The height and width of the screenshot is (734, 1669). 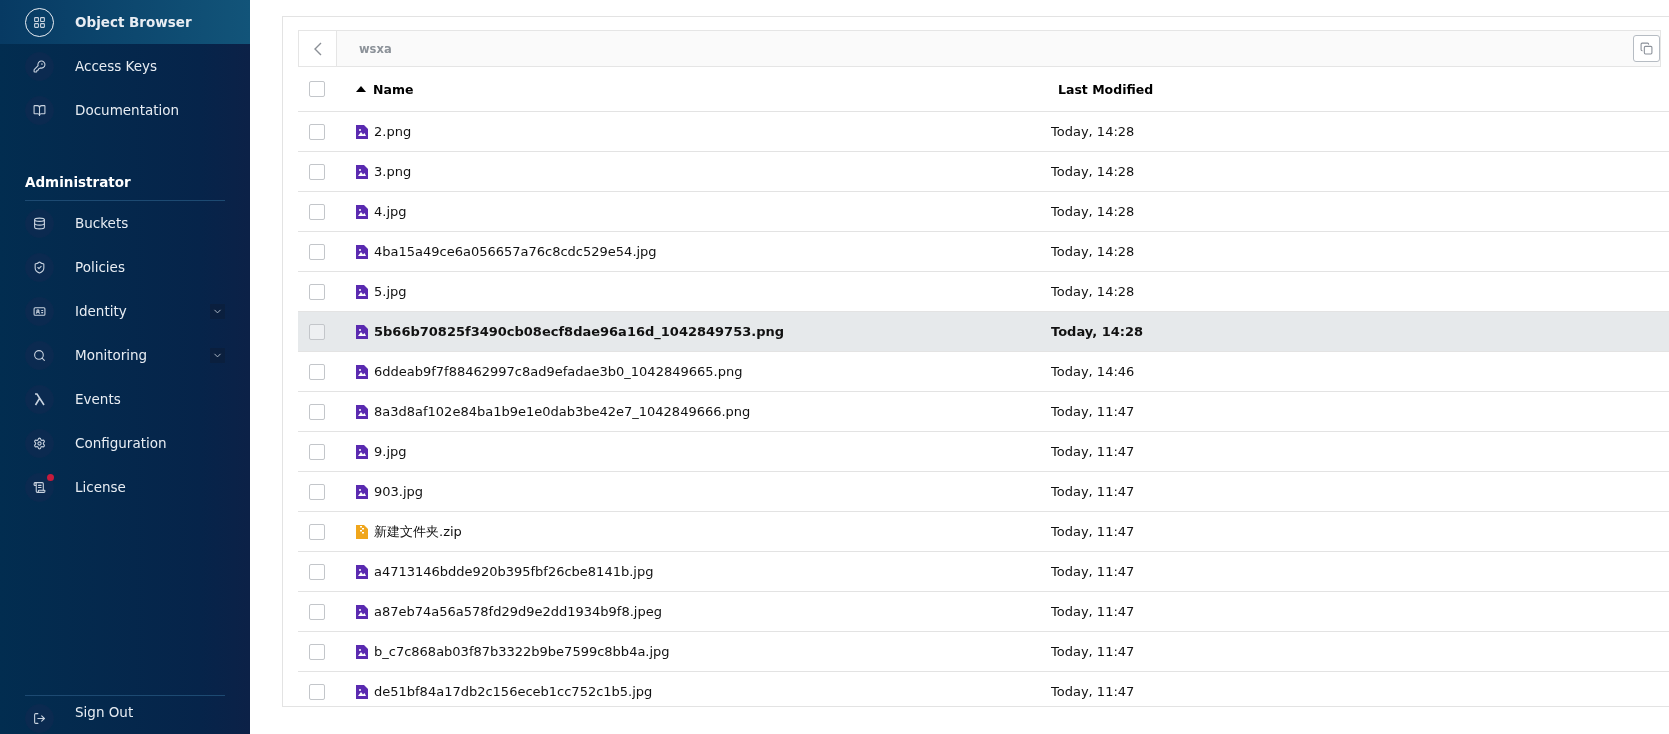 I want to click on sidebar-item: Object Browser, so click(x=125, y=22).